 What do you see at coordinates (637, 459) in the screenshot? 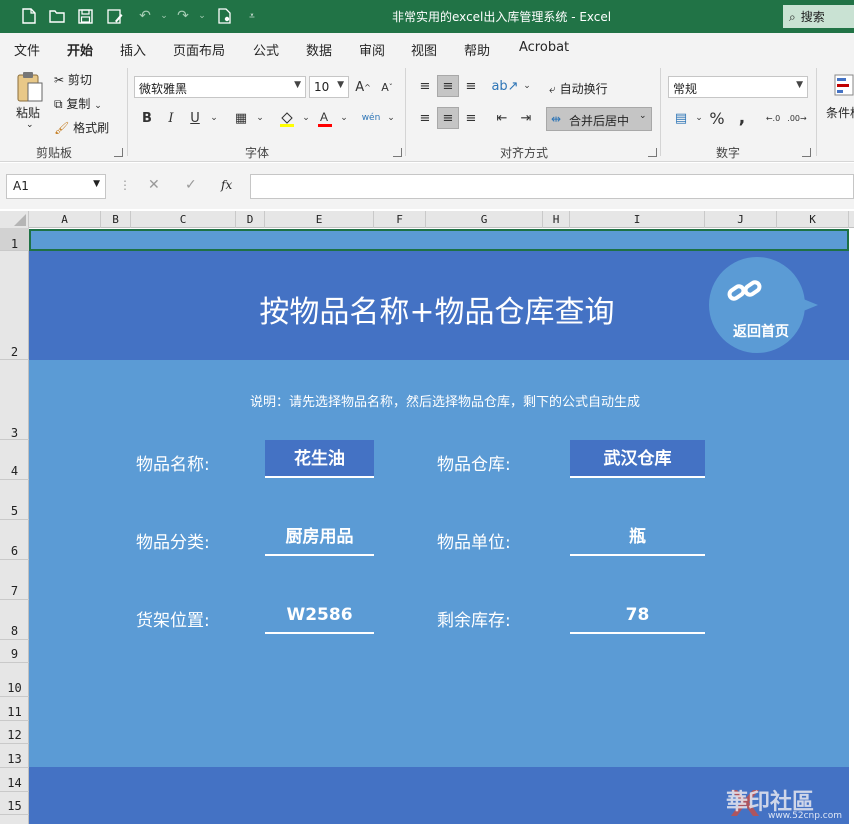
I see `warehouse-dropdown: 武汉仓库` at bounding box center [637, 459].